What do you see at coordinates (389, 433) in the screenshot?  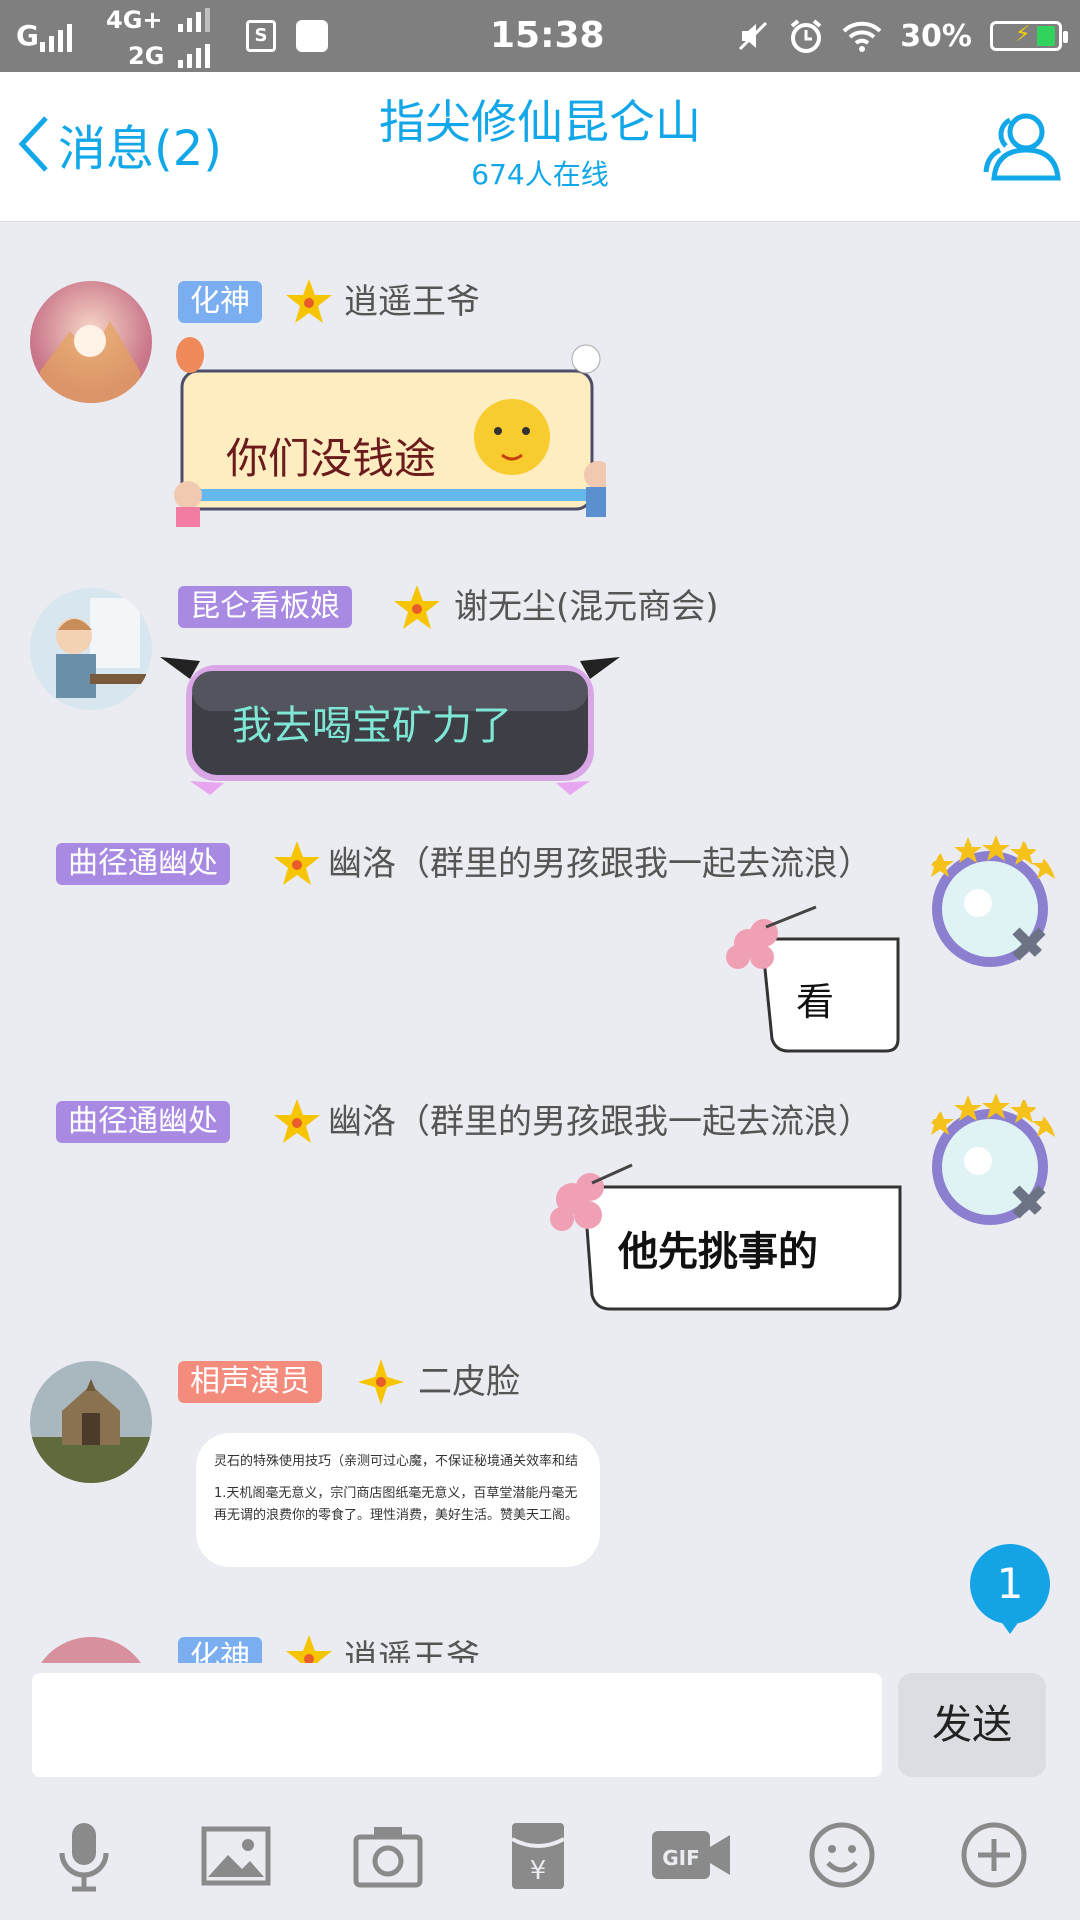 I see `sticker-message: 你们没钱途` at bounding box center [389, 433].